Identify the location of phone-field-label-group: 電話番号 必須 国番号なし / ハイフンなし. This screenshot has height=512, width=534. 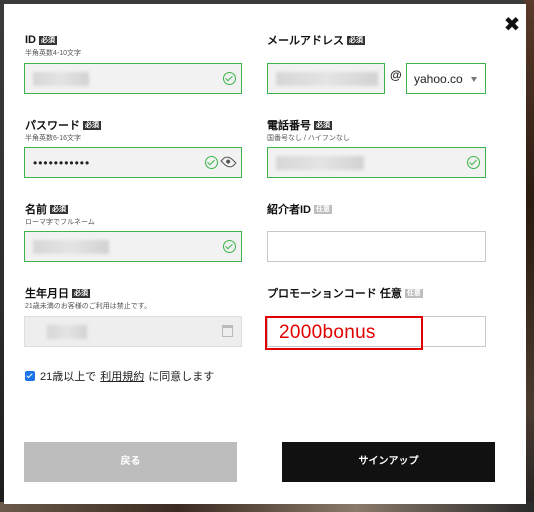
(308, 130).